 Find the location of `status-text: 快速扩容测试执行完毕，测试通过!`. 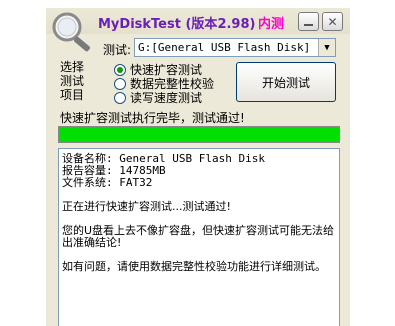

status-text: 快速扩容测试执行完毕，测试通过! is located at coordinates (152, 118).